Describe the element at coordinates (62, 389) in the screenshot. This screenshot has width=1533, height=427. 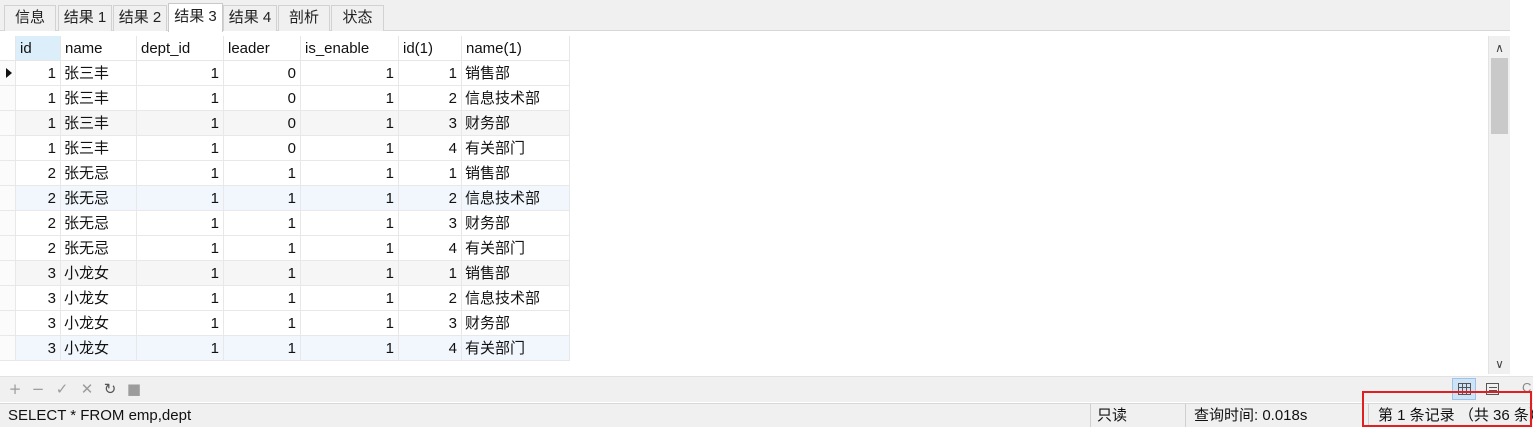
I see `check-icon: ✓` at that location.